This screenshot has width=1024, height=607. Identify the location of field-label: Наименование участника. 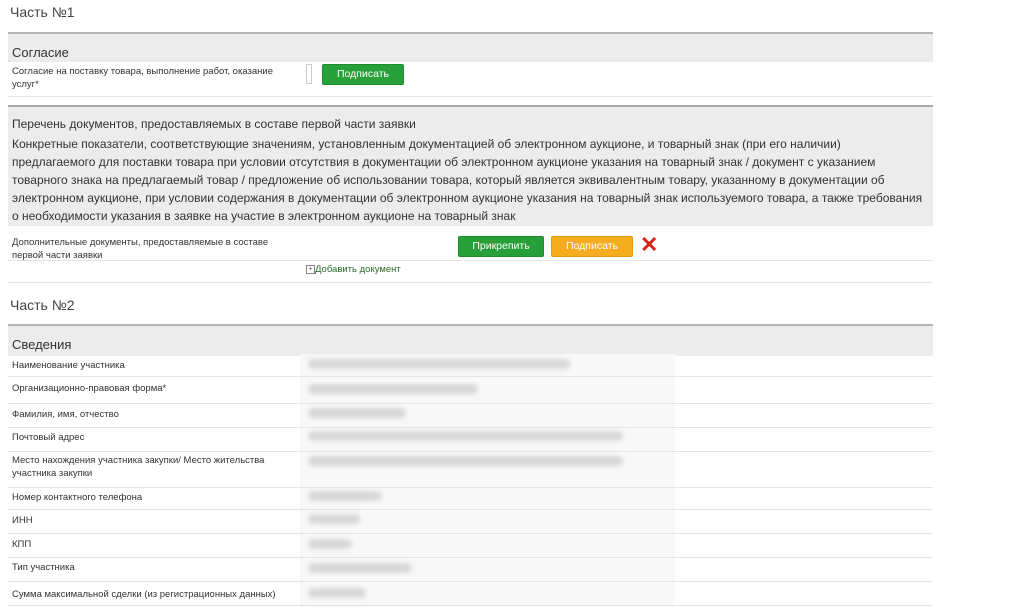
(68, 365).